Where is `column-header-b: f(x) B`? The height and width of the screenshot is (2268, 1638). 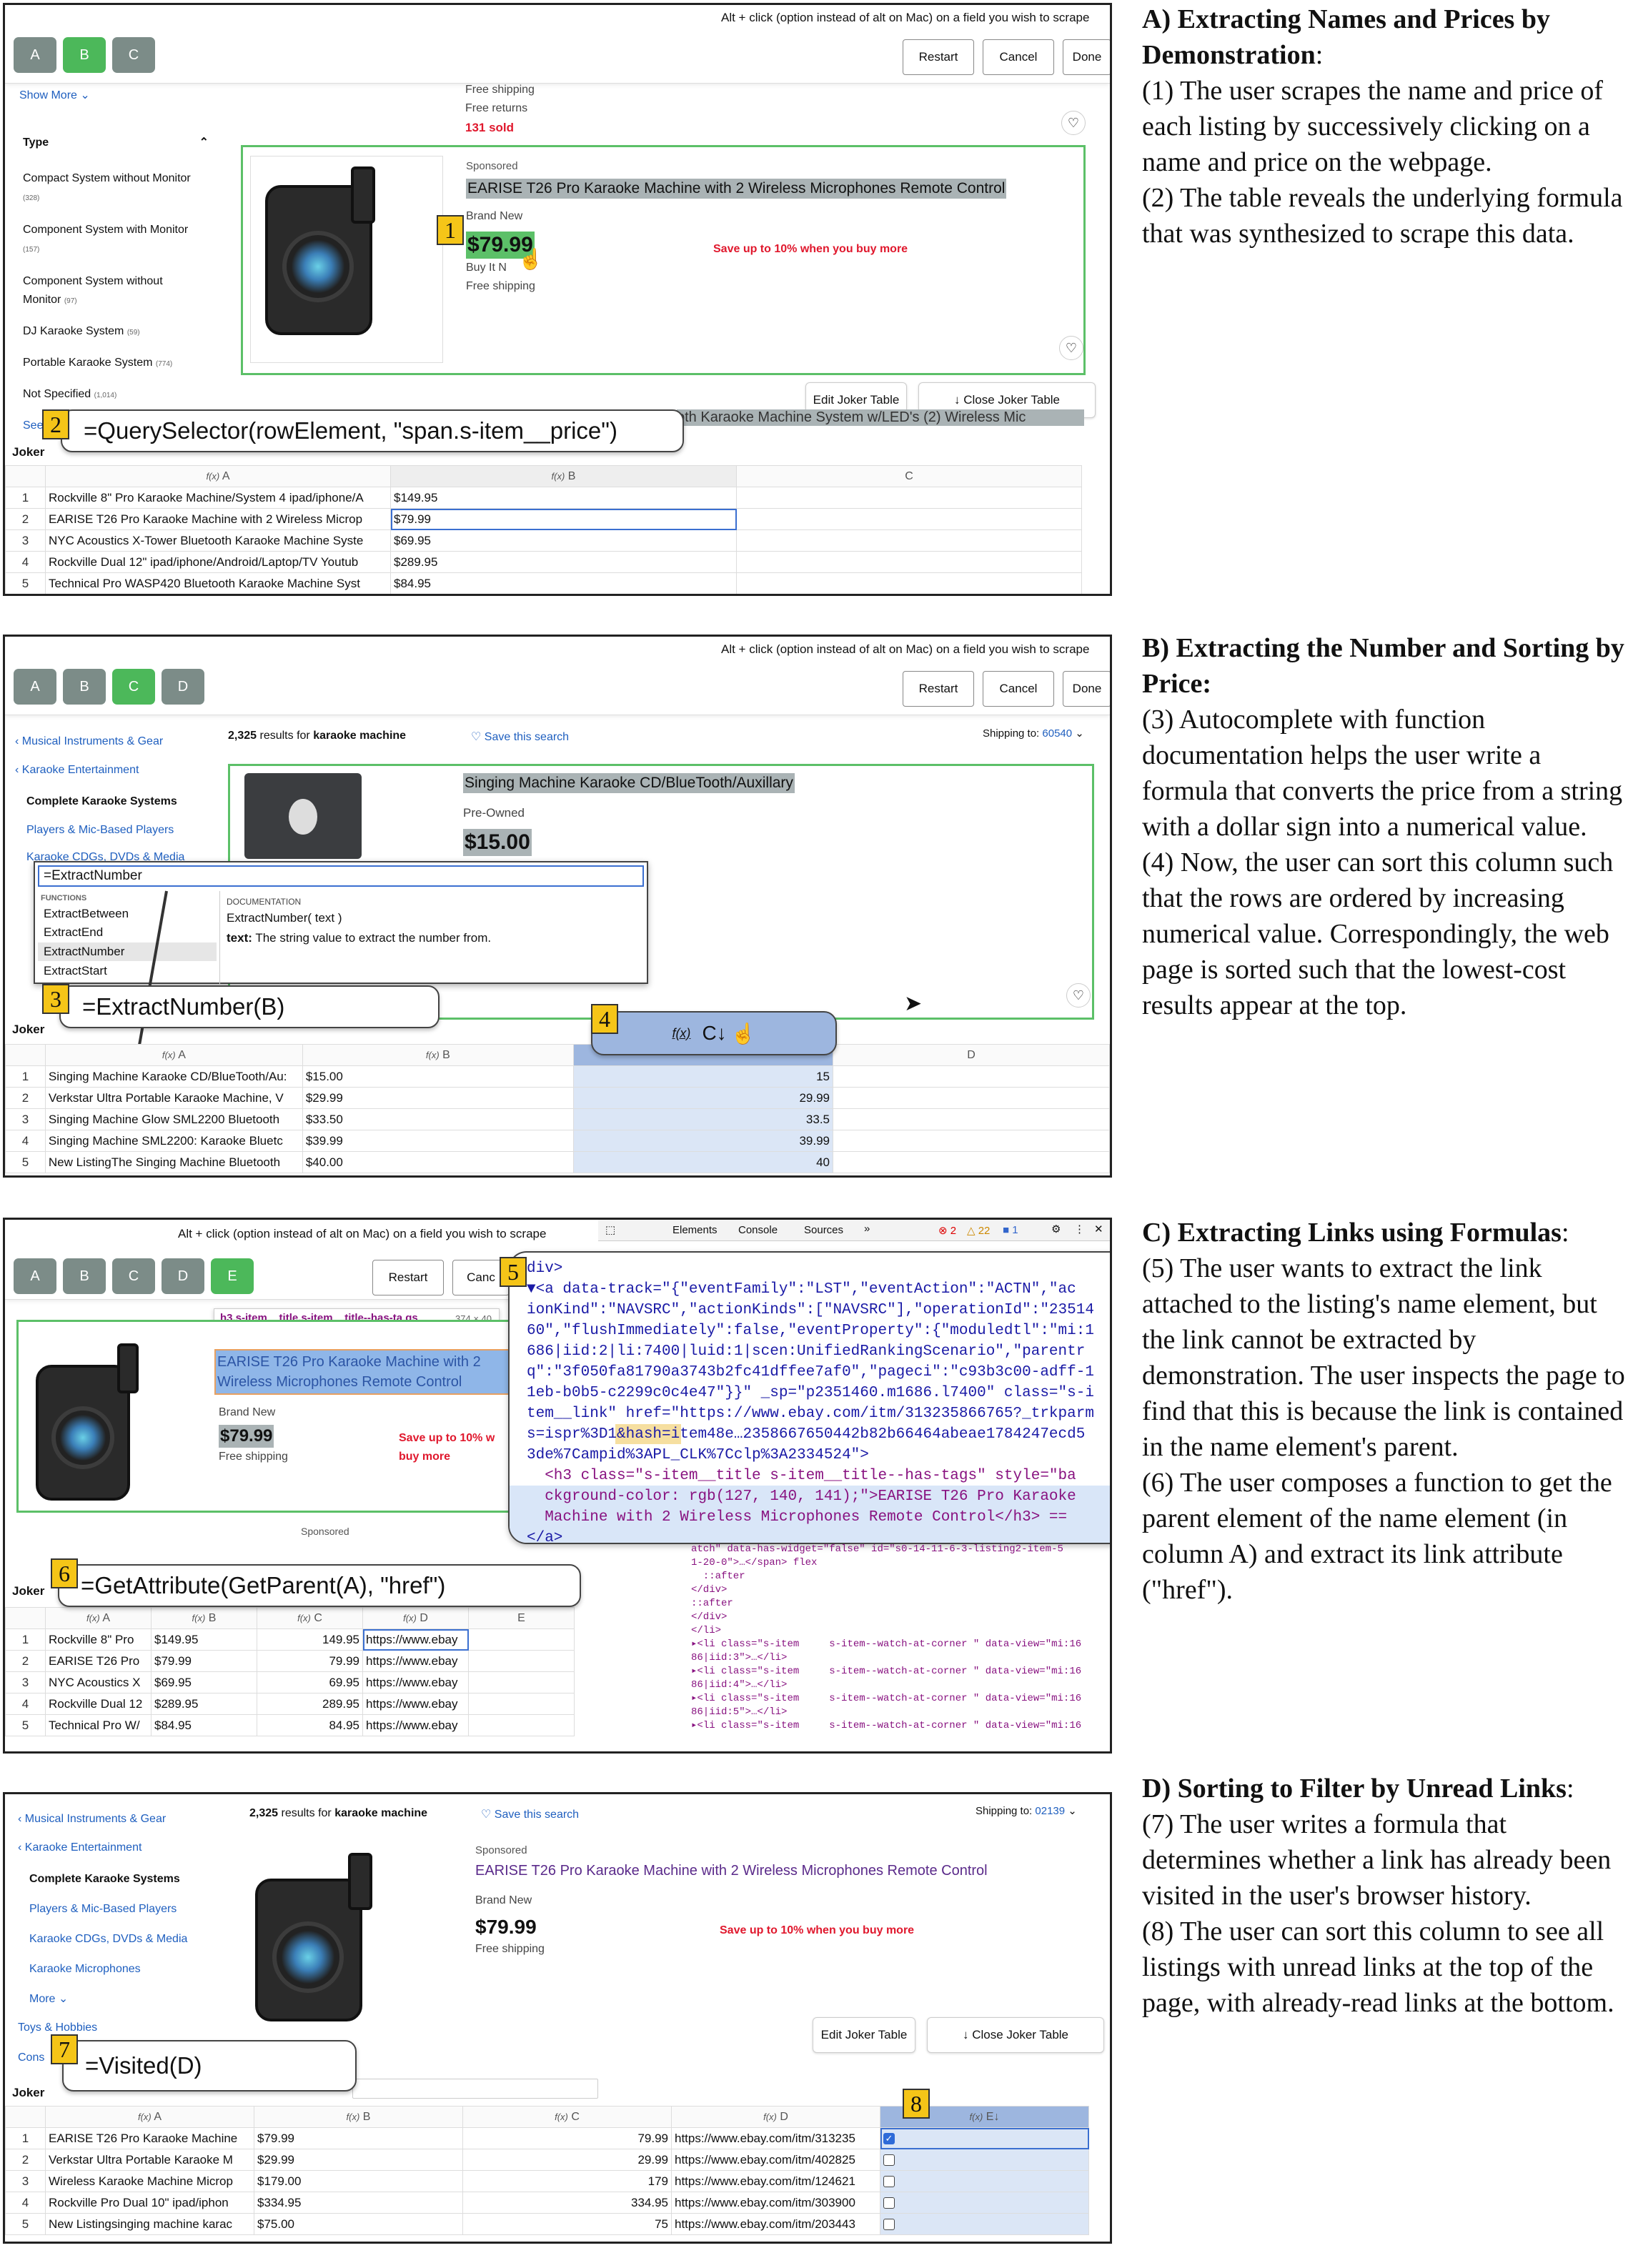
column-header-b: f(x) B is located at coordinates (358, 2117).